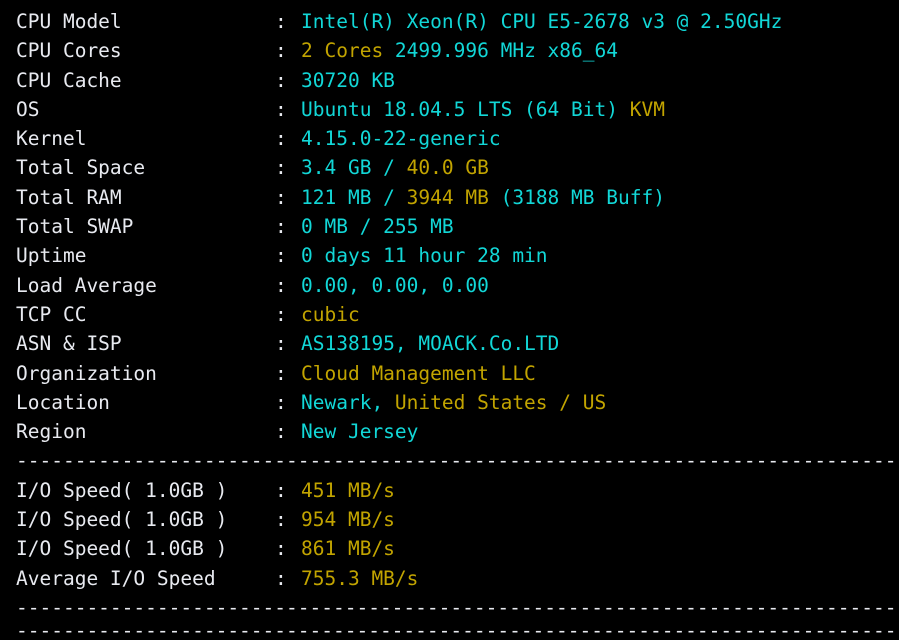  Describe the element at coordinates (600, 490) in the screenshot. I see `io-speed-value: 451 MB/s` at that location.